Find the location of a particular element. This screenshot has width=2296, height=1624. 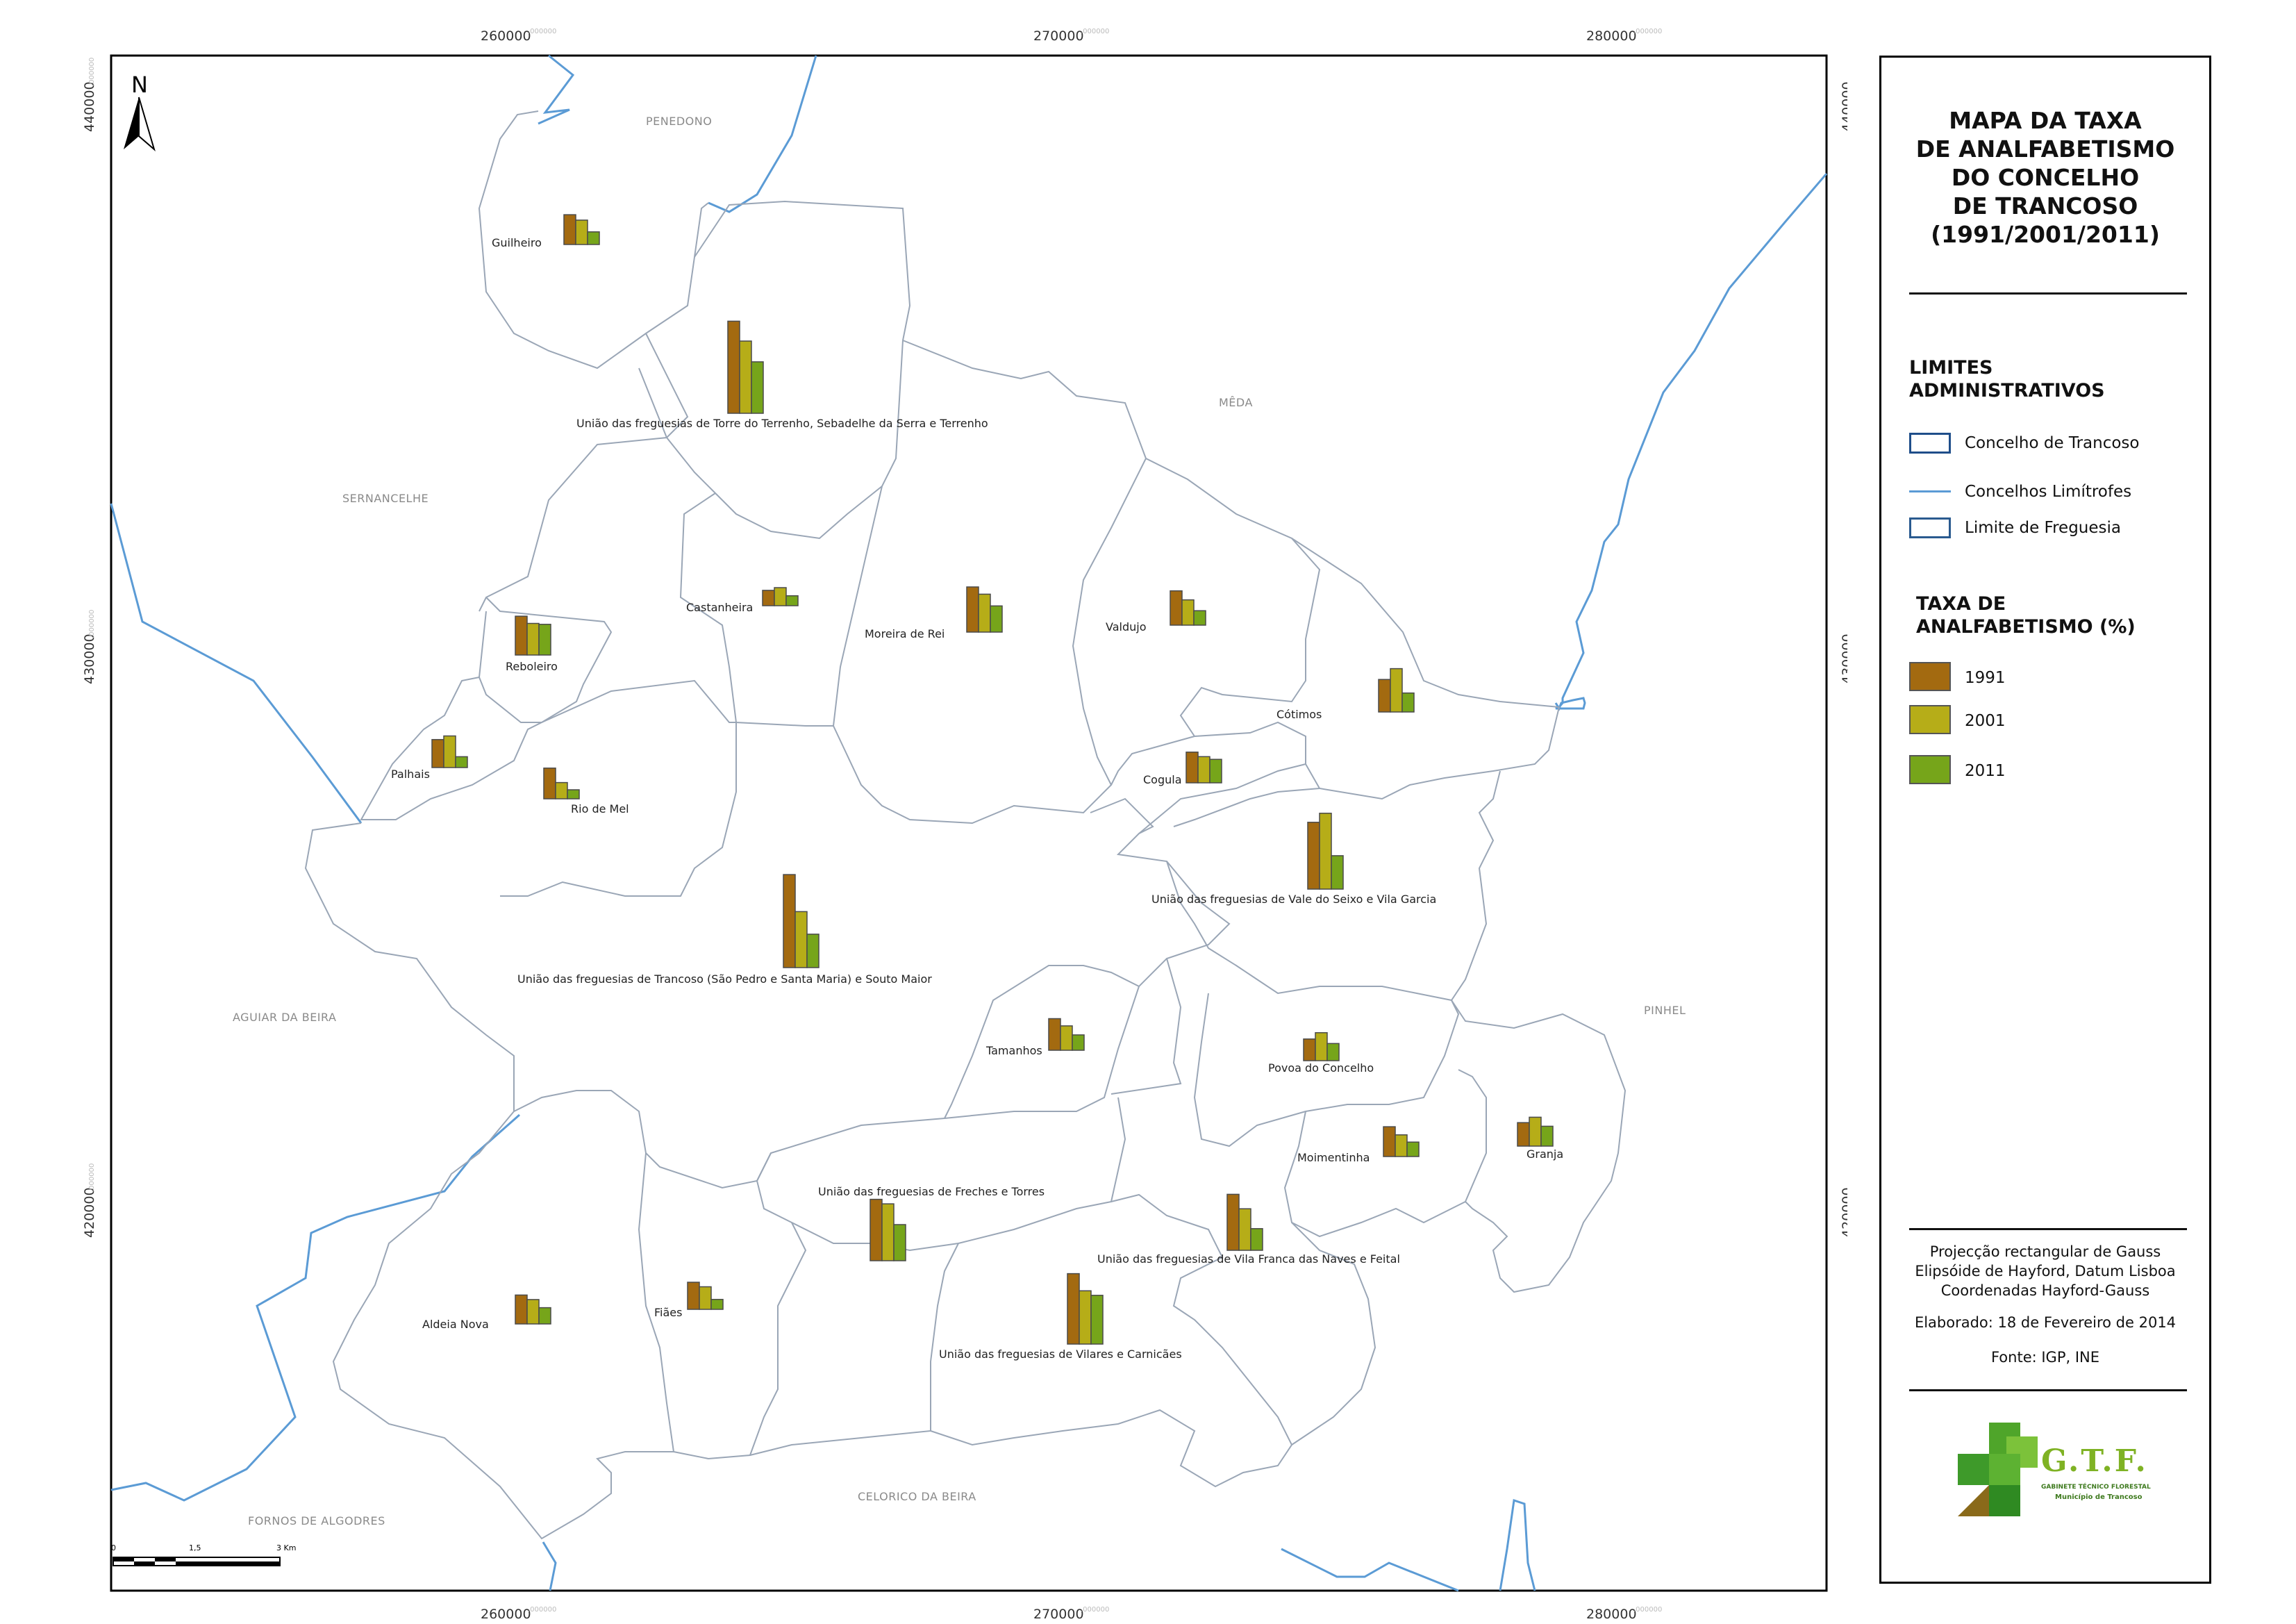

parish-label-valdujo: Valdujo is located at coordinates (1126, 626).